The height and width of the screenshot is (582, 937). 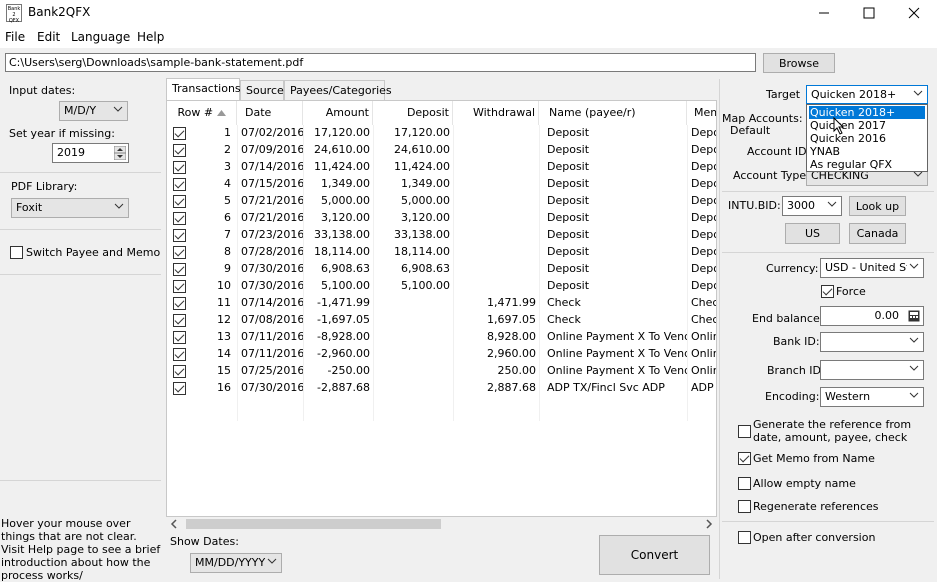 What do you see at coordinates (336, 302) in the screenshot?
I see `cell-amount: -1,471.99` at bounding box center [336, 302].